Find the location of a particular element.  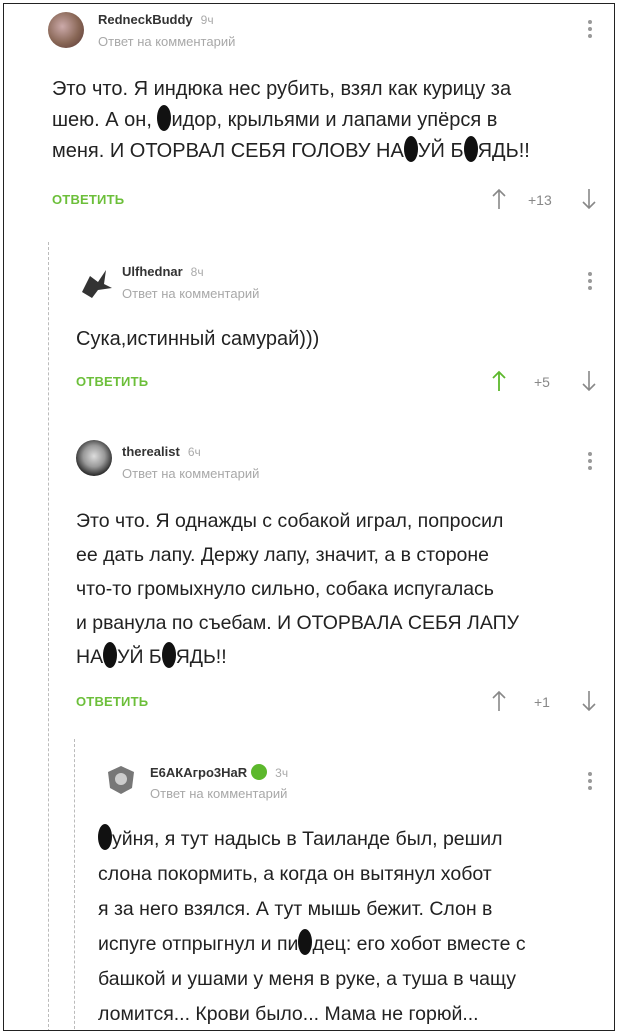

comment-author: Ulfhednar 8ч is located at coordinates (163, 271).